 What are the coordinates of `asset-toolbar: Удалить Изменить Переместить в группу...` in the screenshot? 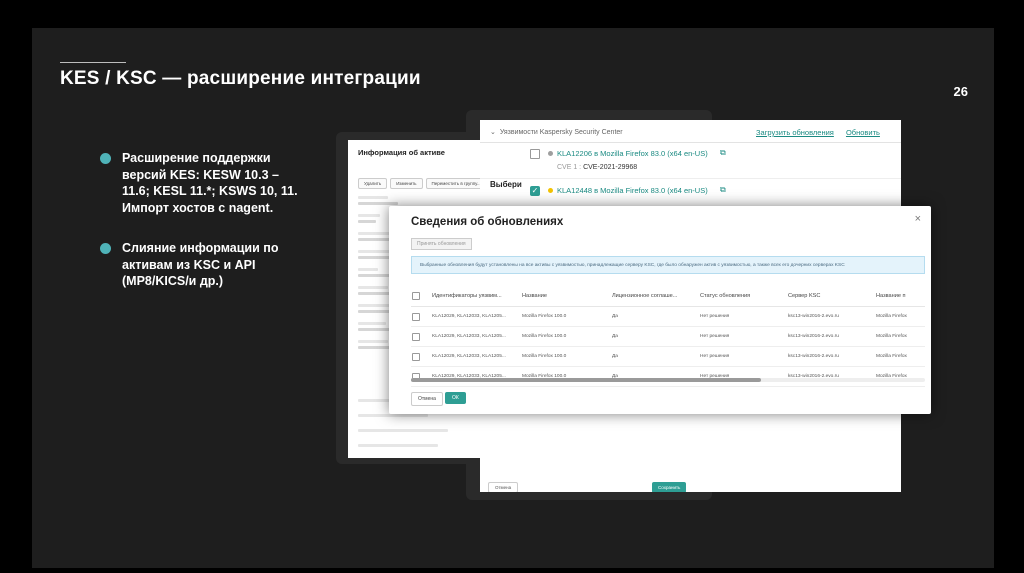 It's located at (424, 181).